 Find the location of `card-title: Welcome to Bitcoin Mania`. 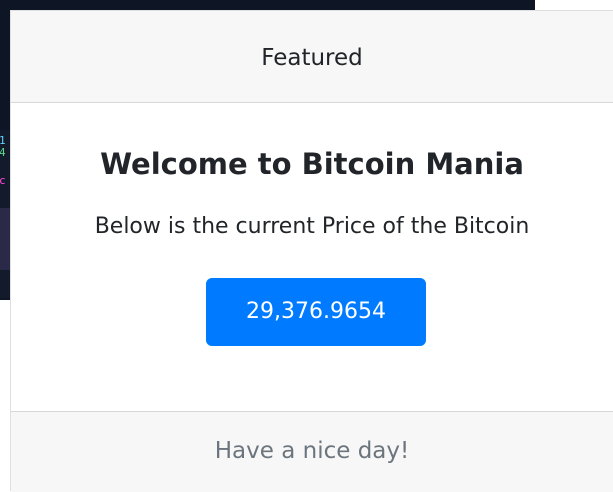

card-title: Welcome to Bitcoin Mania is located at coordinates (312, 164).